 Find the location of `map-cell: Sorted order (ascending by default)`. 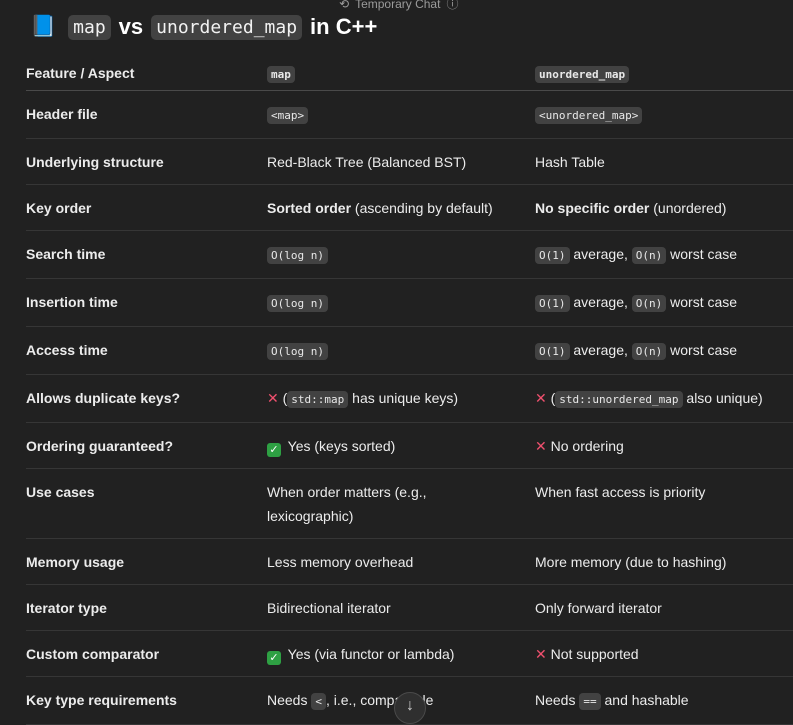

map-cell: Sorted order (ascending by default) is located at coordinates (401, 207).